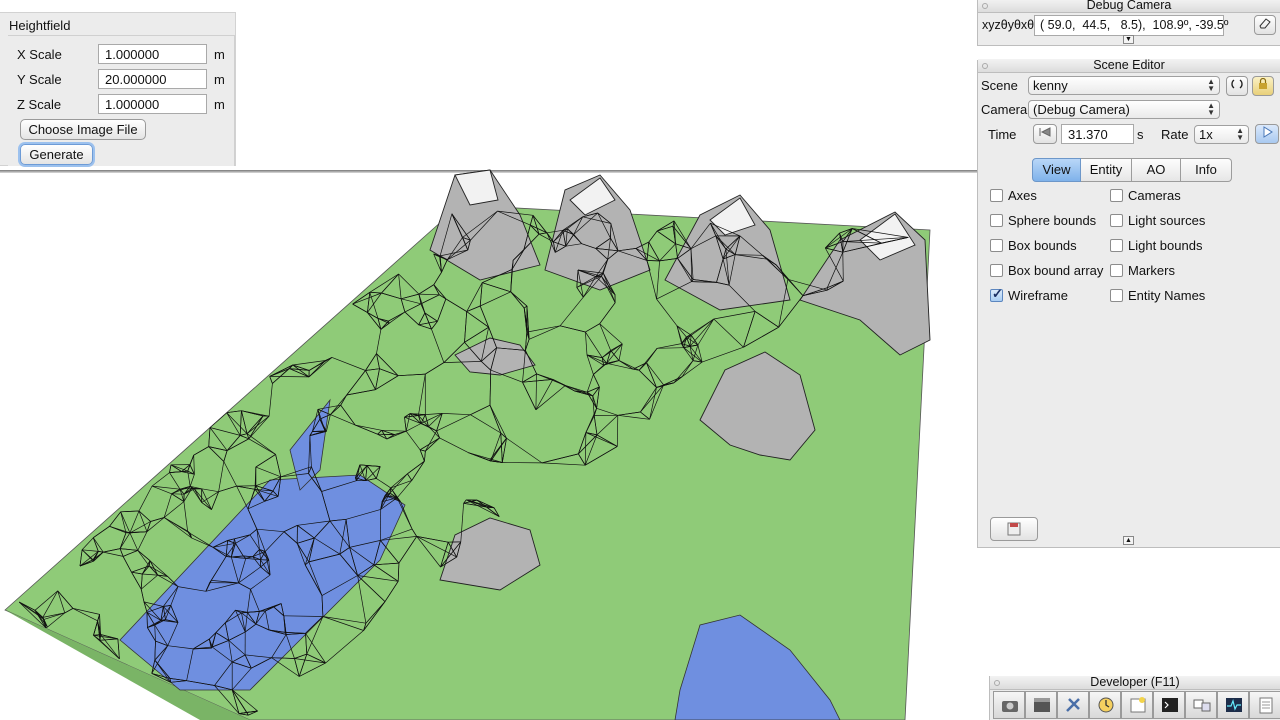 The width and height of the screenshot is (1280, 720). I want to click on clock-tool-button, so click(1105, 705).